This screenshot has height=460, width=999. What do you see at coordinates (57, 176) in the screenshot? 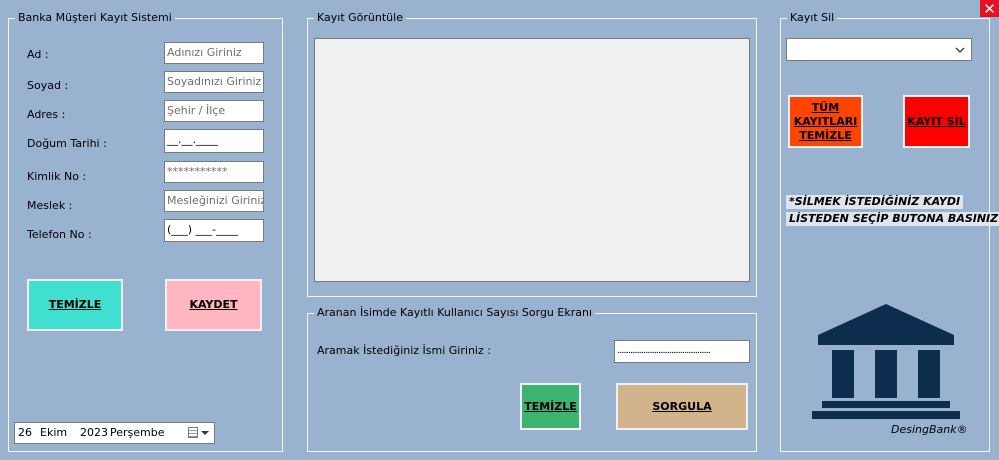
I see `id-number-label: Kimlik No :` at bounding box center [57, 176].